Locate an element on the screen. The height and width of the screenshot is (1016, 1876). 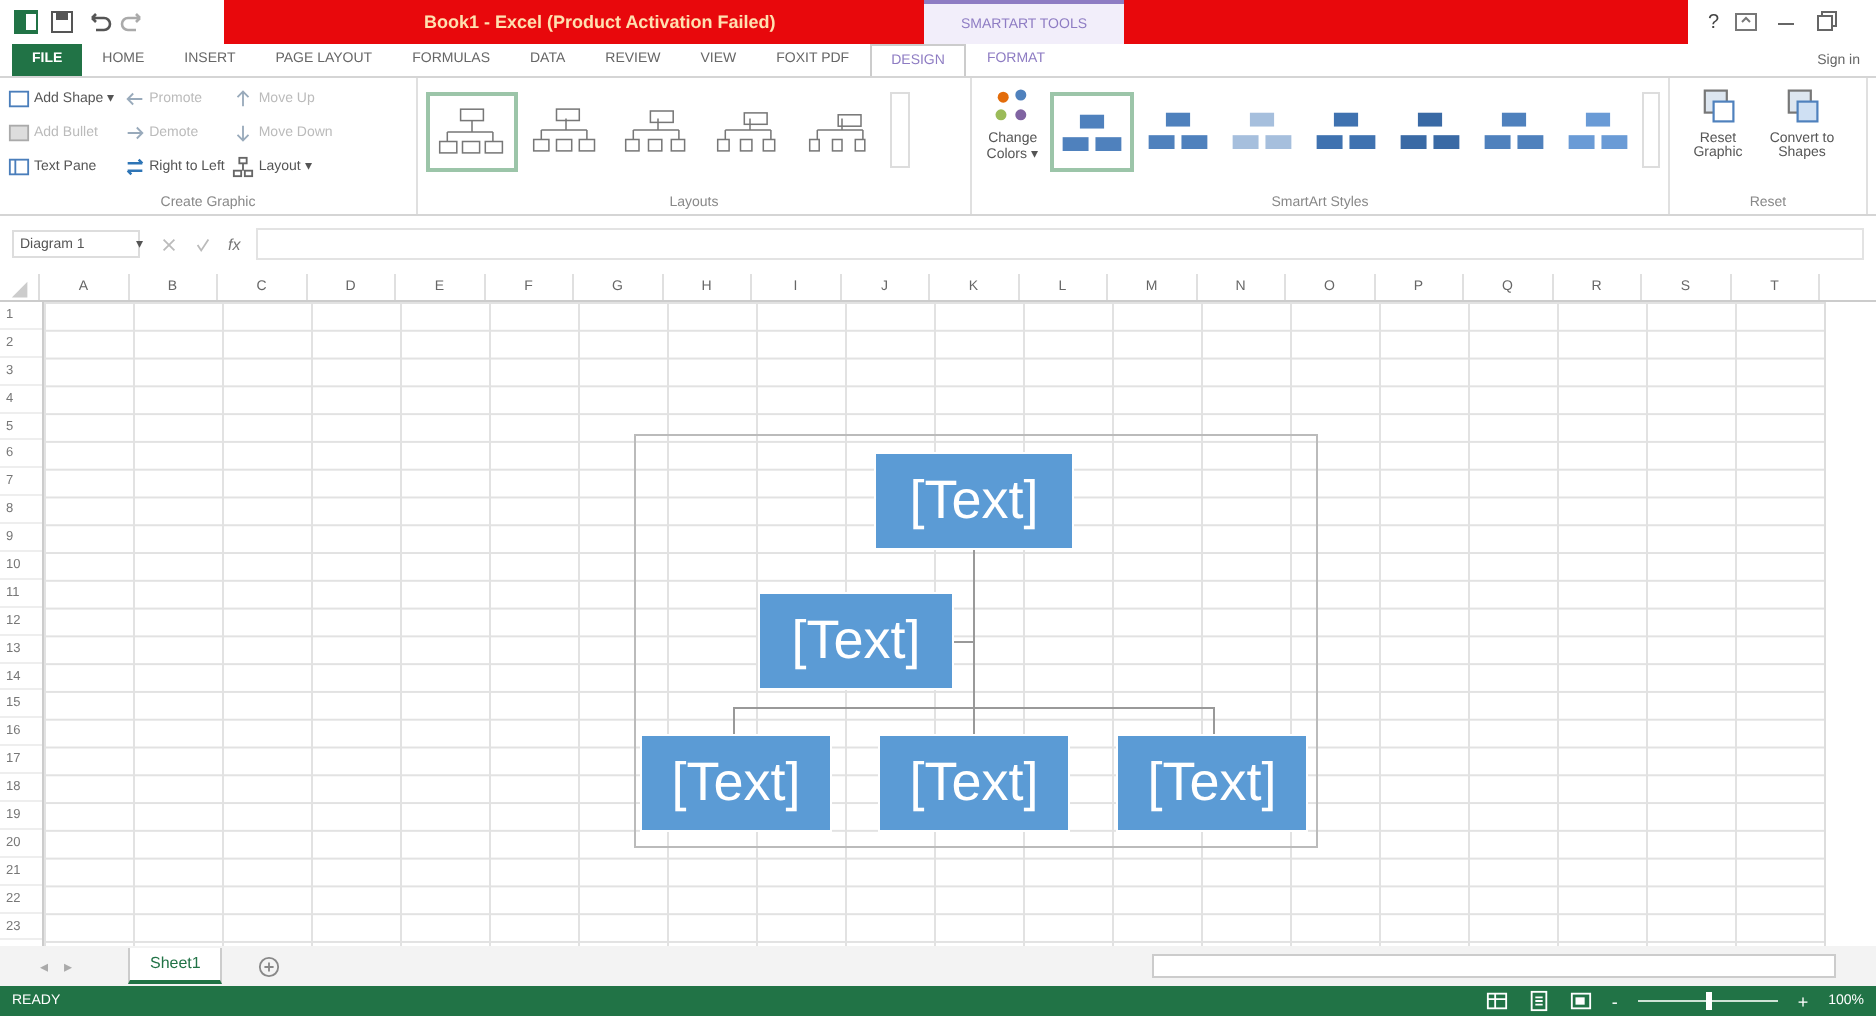
hierarchy-icon is located at coordinates (243, 166).